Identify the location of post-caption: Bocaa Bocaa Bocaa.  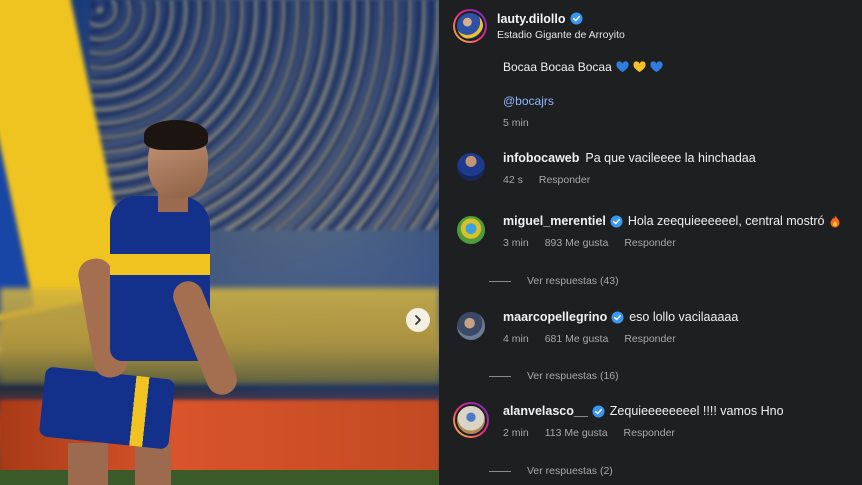
(583, 67).